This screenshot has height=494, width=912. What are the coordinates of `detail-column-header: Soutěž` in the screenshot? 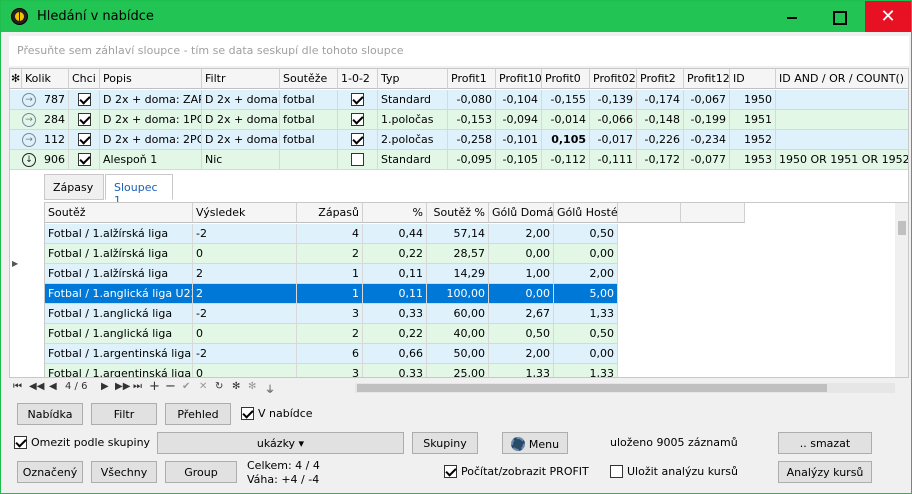 It's located at (119, 213).